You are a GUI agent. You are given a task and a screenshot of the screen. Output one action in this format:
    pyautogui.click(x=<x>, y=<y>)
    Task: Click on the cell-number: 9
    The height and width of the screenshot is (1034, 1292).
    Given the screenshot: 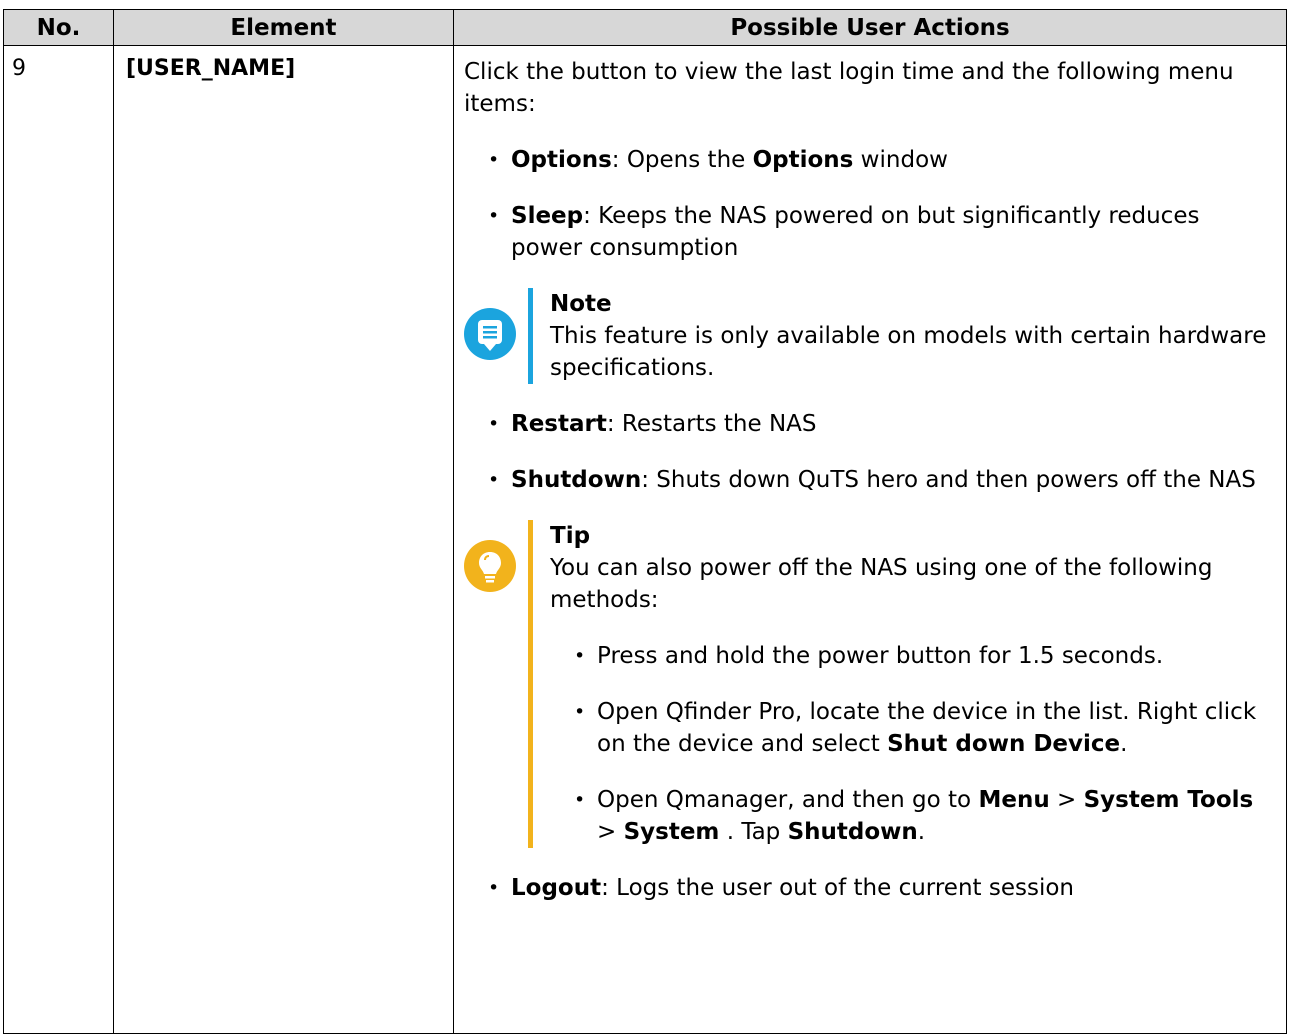 What is the action you would take?
    pyautogui.click(x=58, y=539)
    